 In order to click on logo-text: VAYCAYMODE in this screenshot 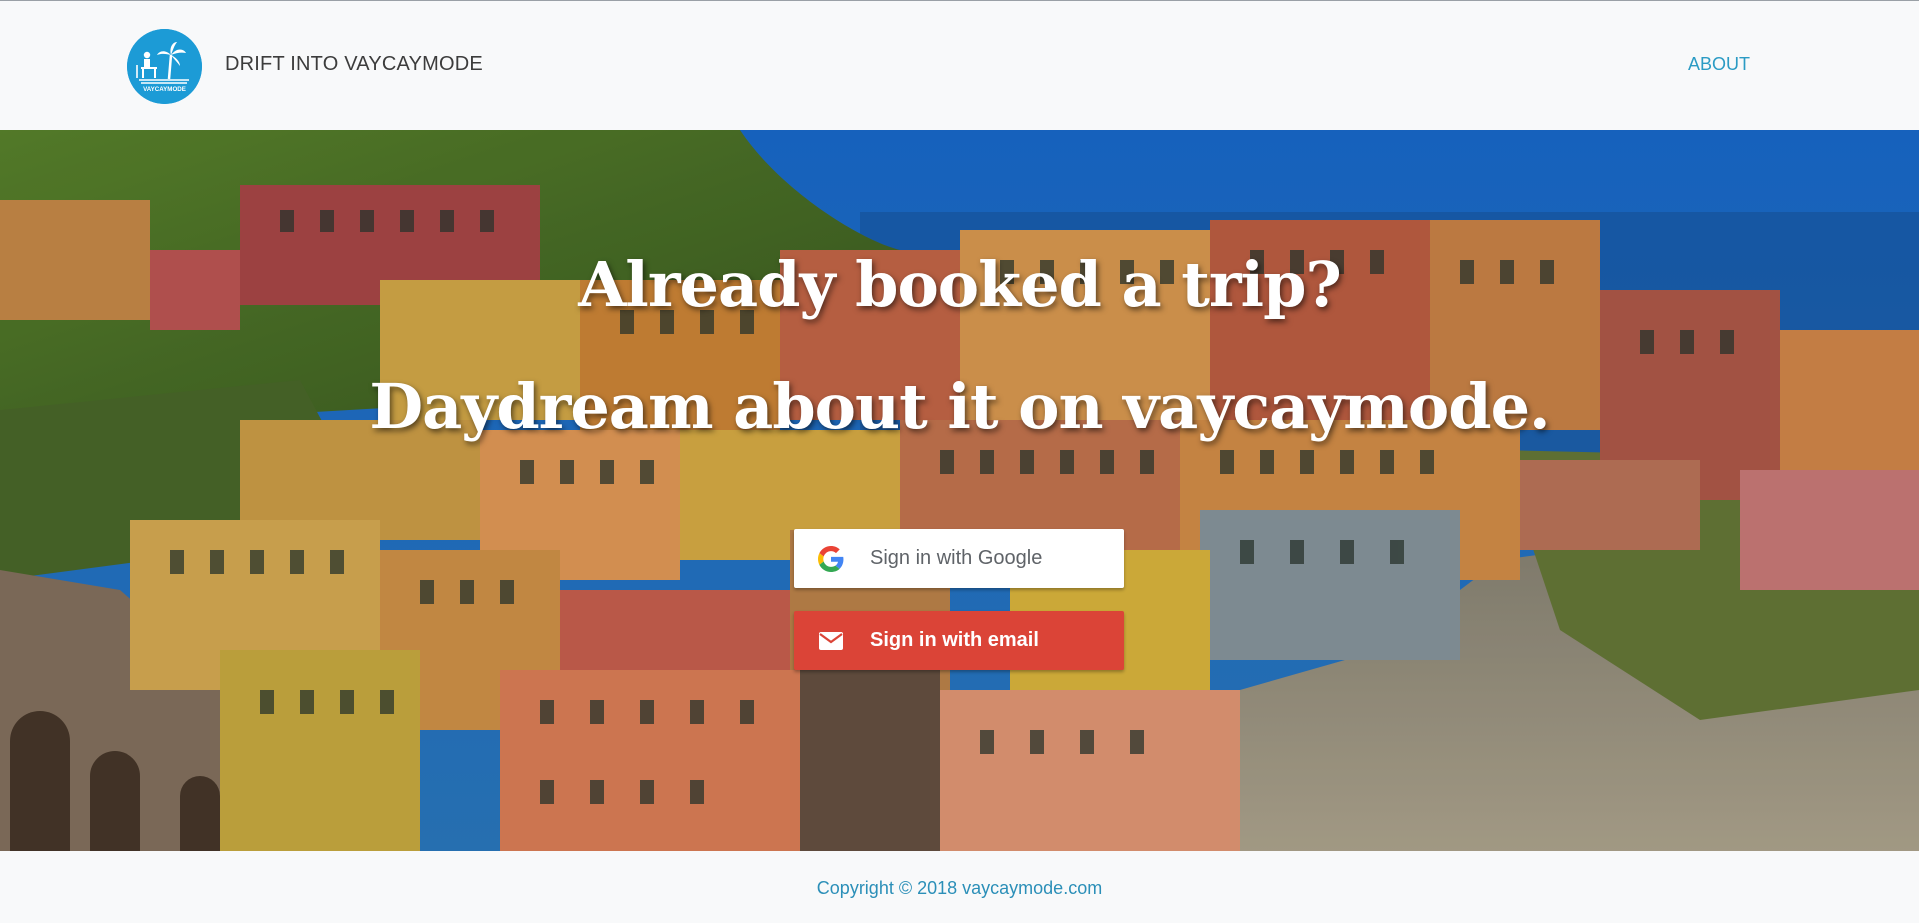, I will do `click(164, 89)`.